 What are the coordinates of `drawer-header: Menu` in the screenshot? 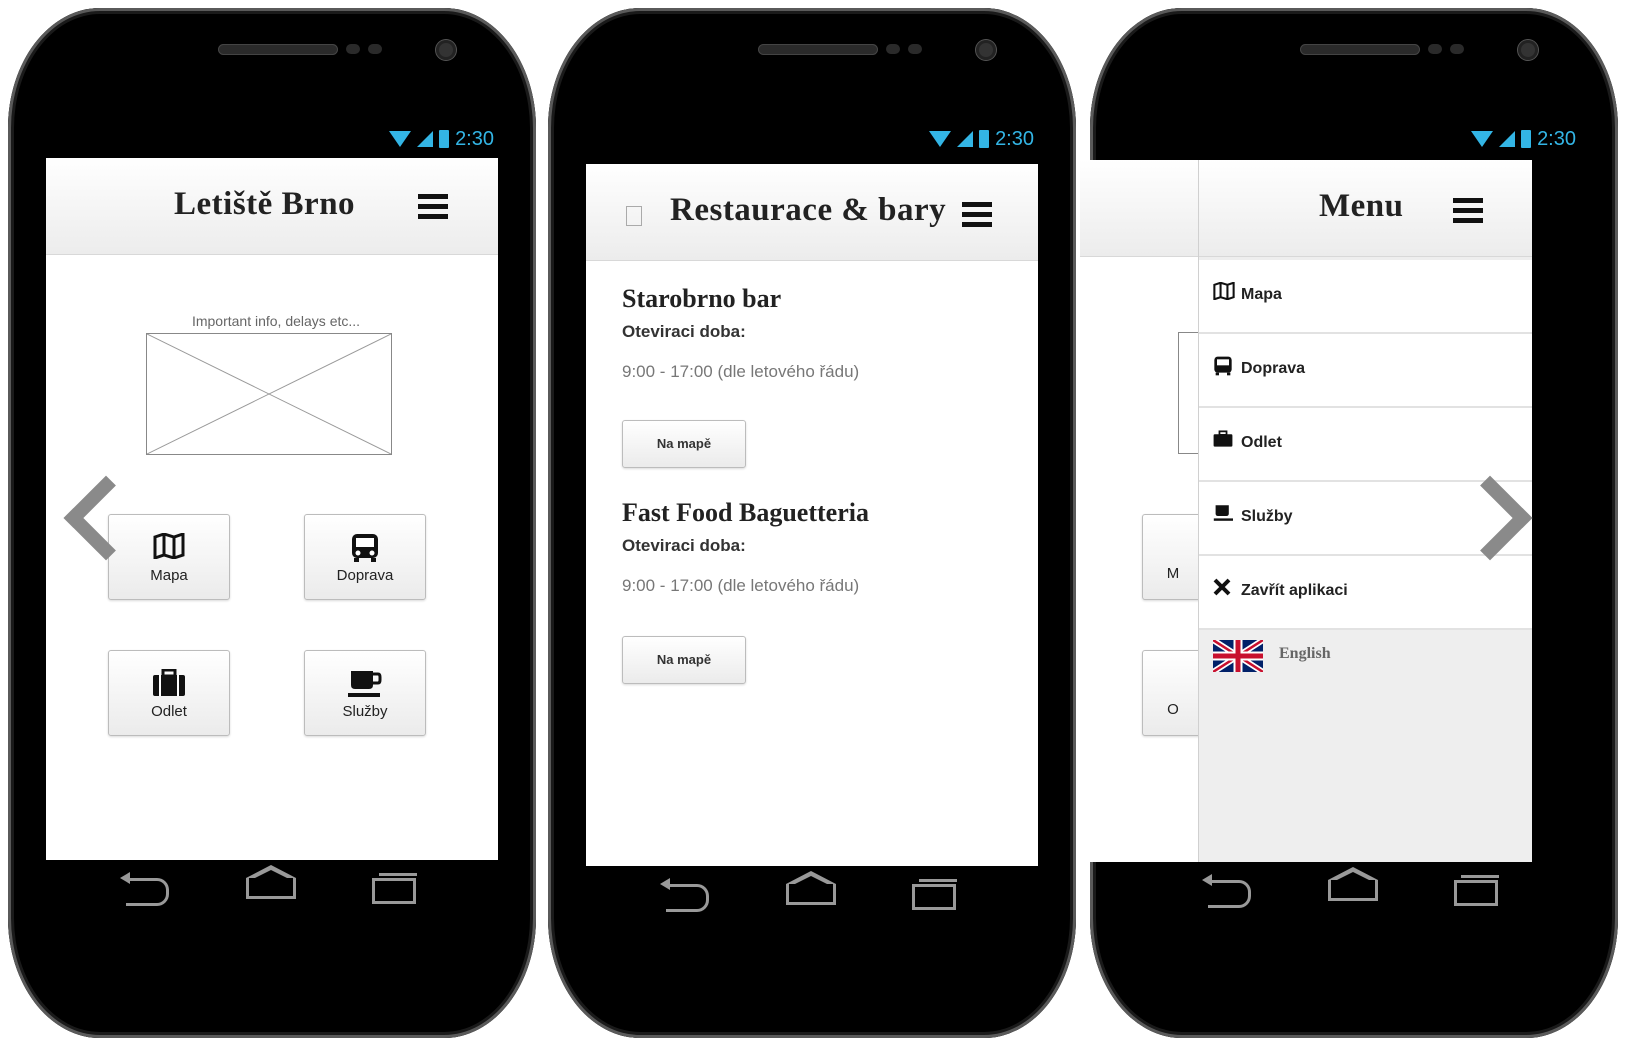 It's located at (1365, 208).